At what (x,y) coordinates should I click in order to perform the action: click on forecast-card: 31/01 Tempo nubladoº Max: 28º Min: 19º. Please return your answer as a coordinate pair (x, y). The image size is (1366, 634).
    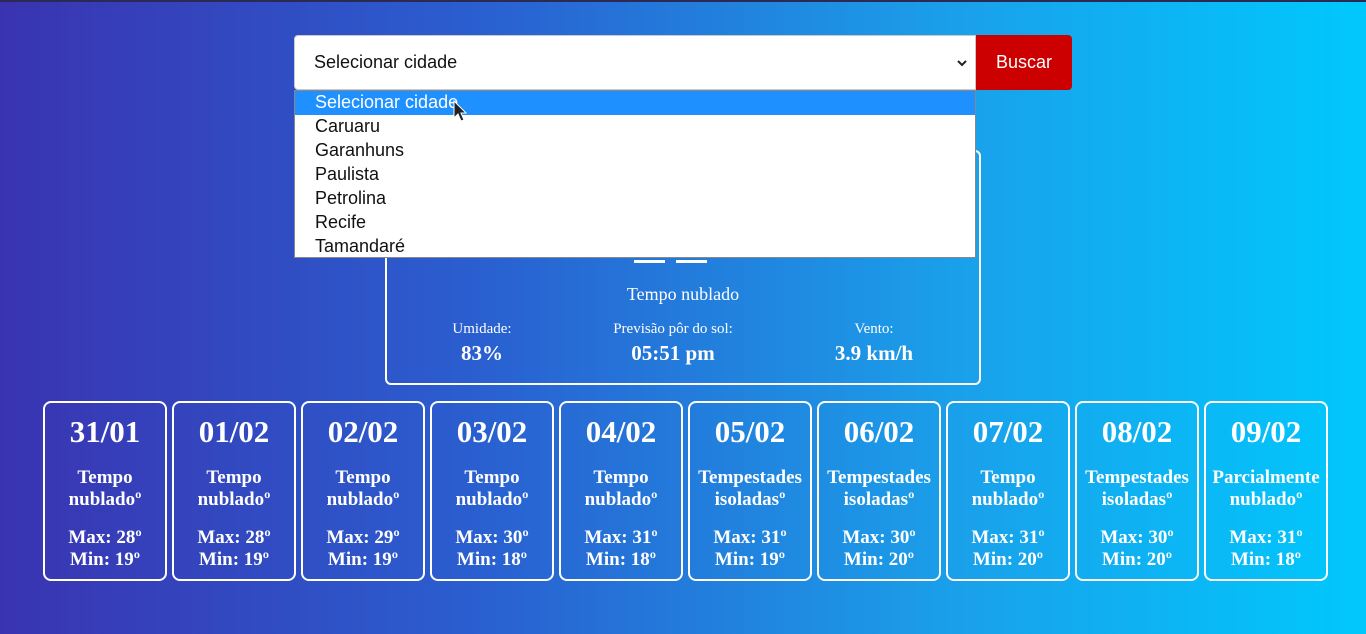
    Looking at the image, I should click on (105, 491).